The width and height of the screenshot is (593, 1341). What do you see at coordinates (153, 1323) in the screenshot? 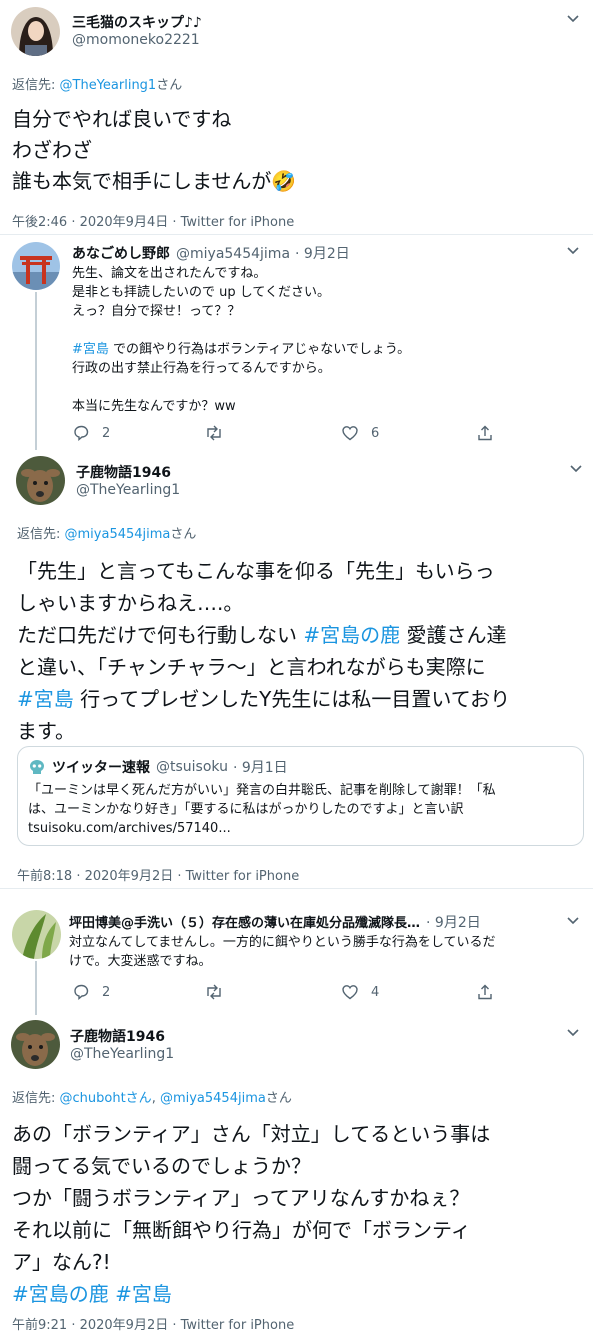
I see `timestamp: 午前9:21 · 2020年9月2日 · Twitter for iPhone` at bounding box center [153, 1323].